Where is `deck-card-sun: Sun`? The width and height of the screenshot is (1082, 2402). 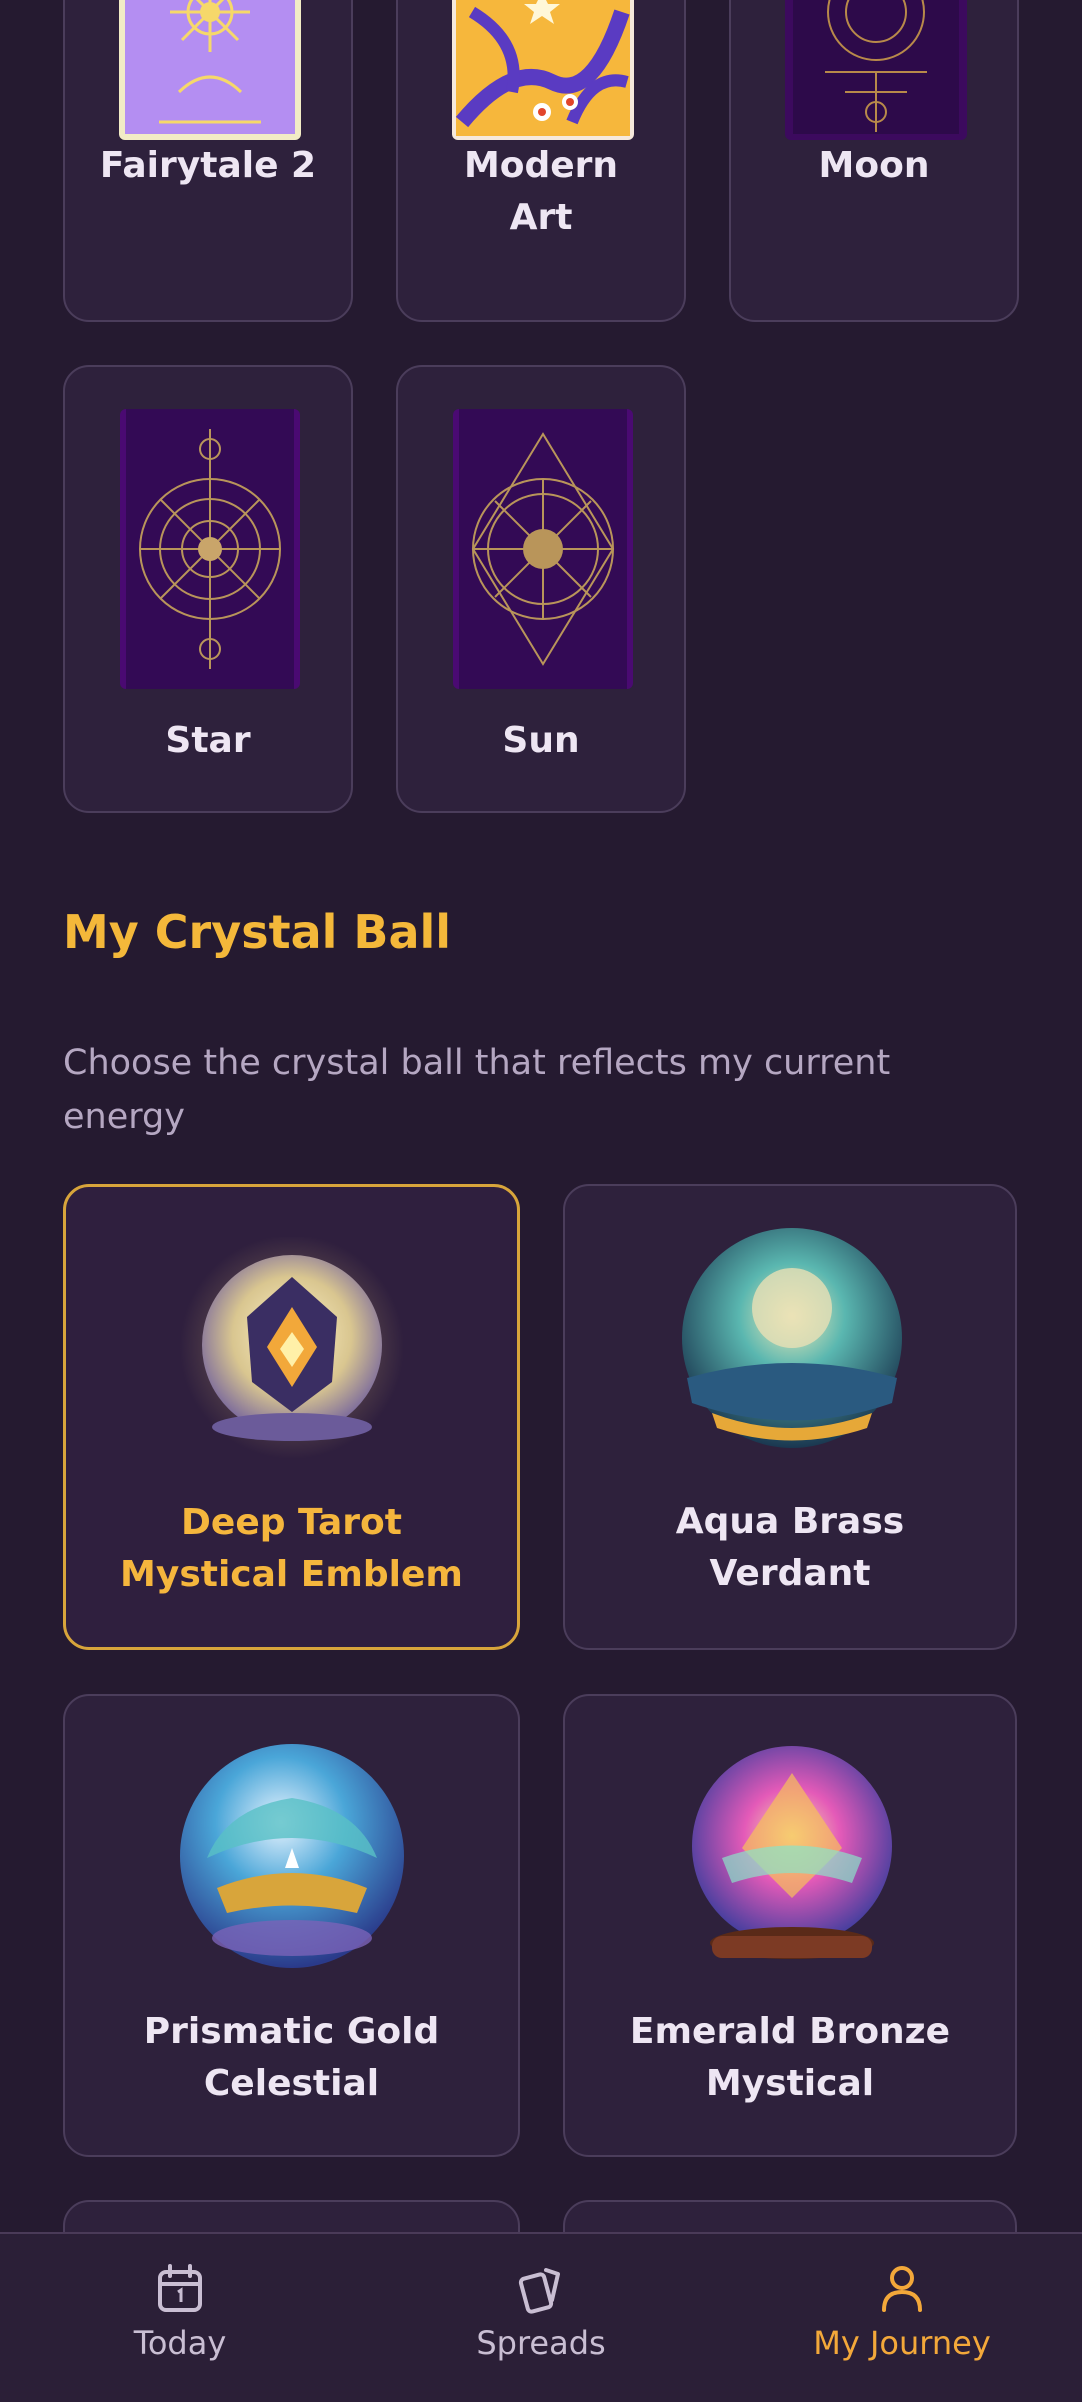
deck-card-sun: Sun is located at coordinates (541, 589).